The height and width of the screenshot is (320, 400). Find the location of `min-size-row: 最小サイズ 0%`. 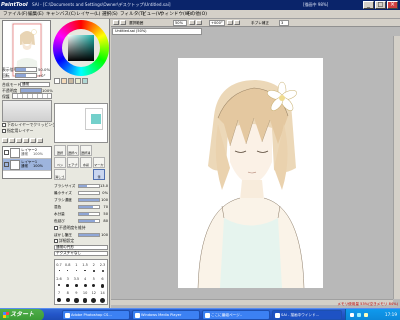

min-size-row: 最小サイズ 0% is located at coordinates (81, 193).